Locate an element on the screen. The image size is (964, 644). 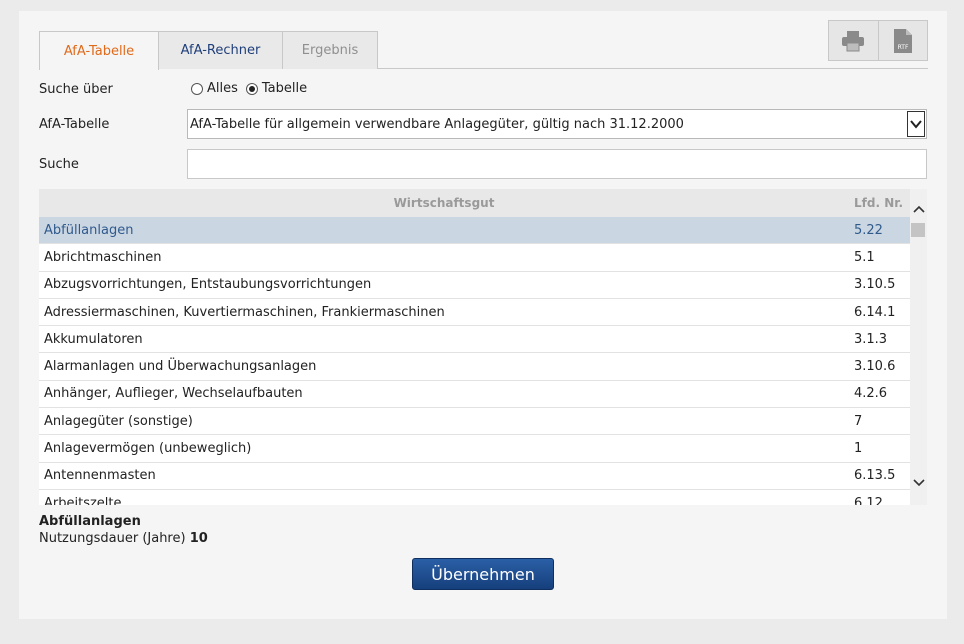
useful-life-line: Nutzungsdauer (Jahre) 10 is located at coordinates (123, 538).